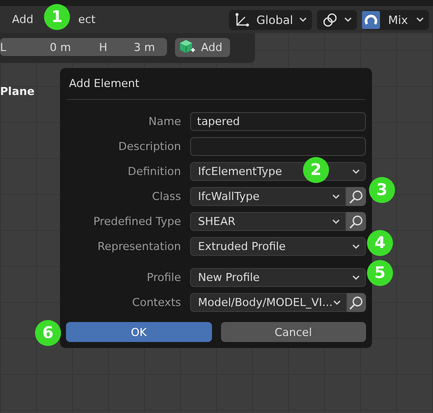 This screenshot has width=433, height=413. Describe the element at coordinates (125, 47) in the screenshot. I see `number-field: H 3 m` at that location.